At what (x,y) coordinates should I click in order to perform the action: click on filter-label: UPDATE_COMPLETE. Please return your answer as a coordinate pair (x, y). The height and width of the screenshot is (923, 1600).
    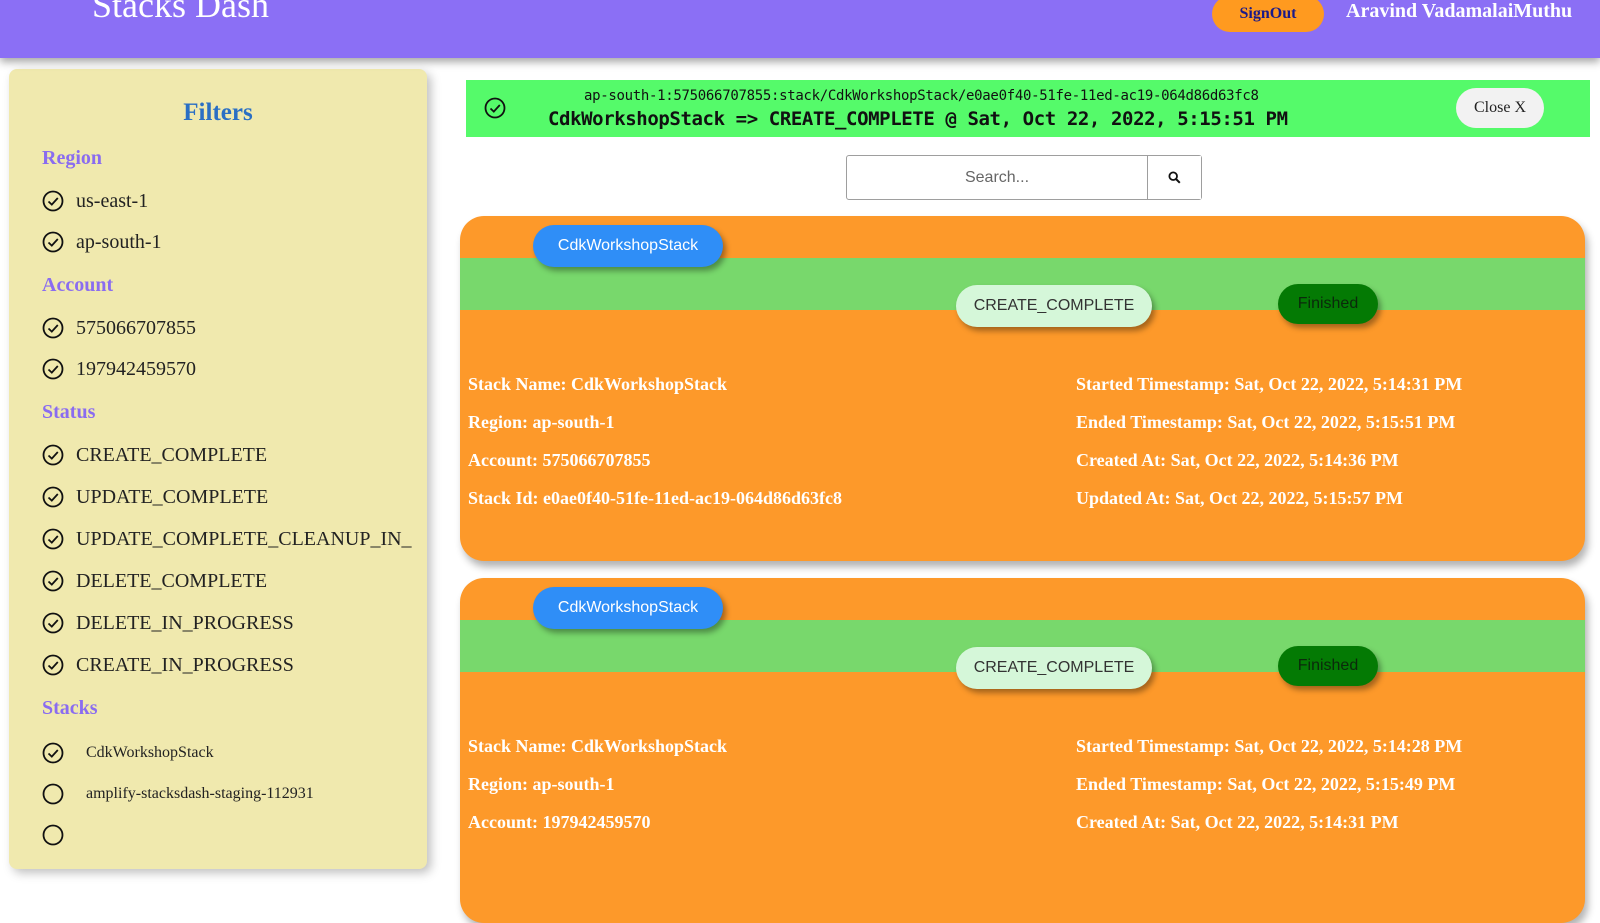
    Looking at the image, I should click on (172, 496).